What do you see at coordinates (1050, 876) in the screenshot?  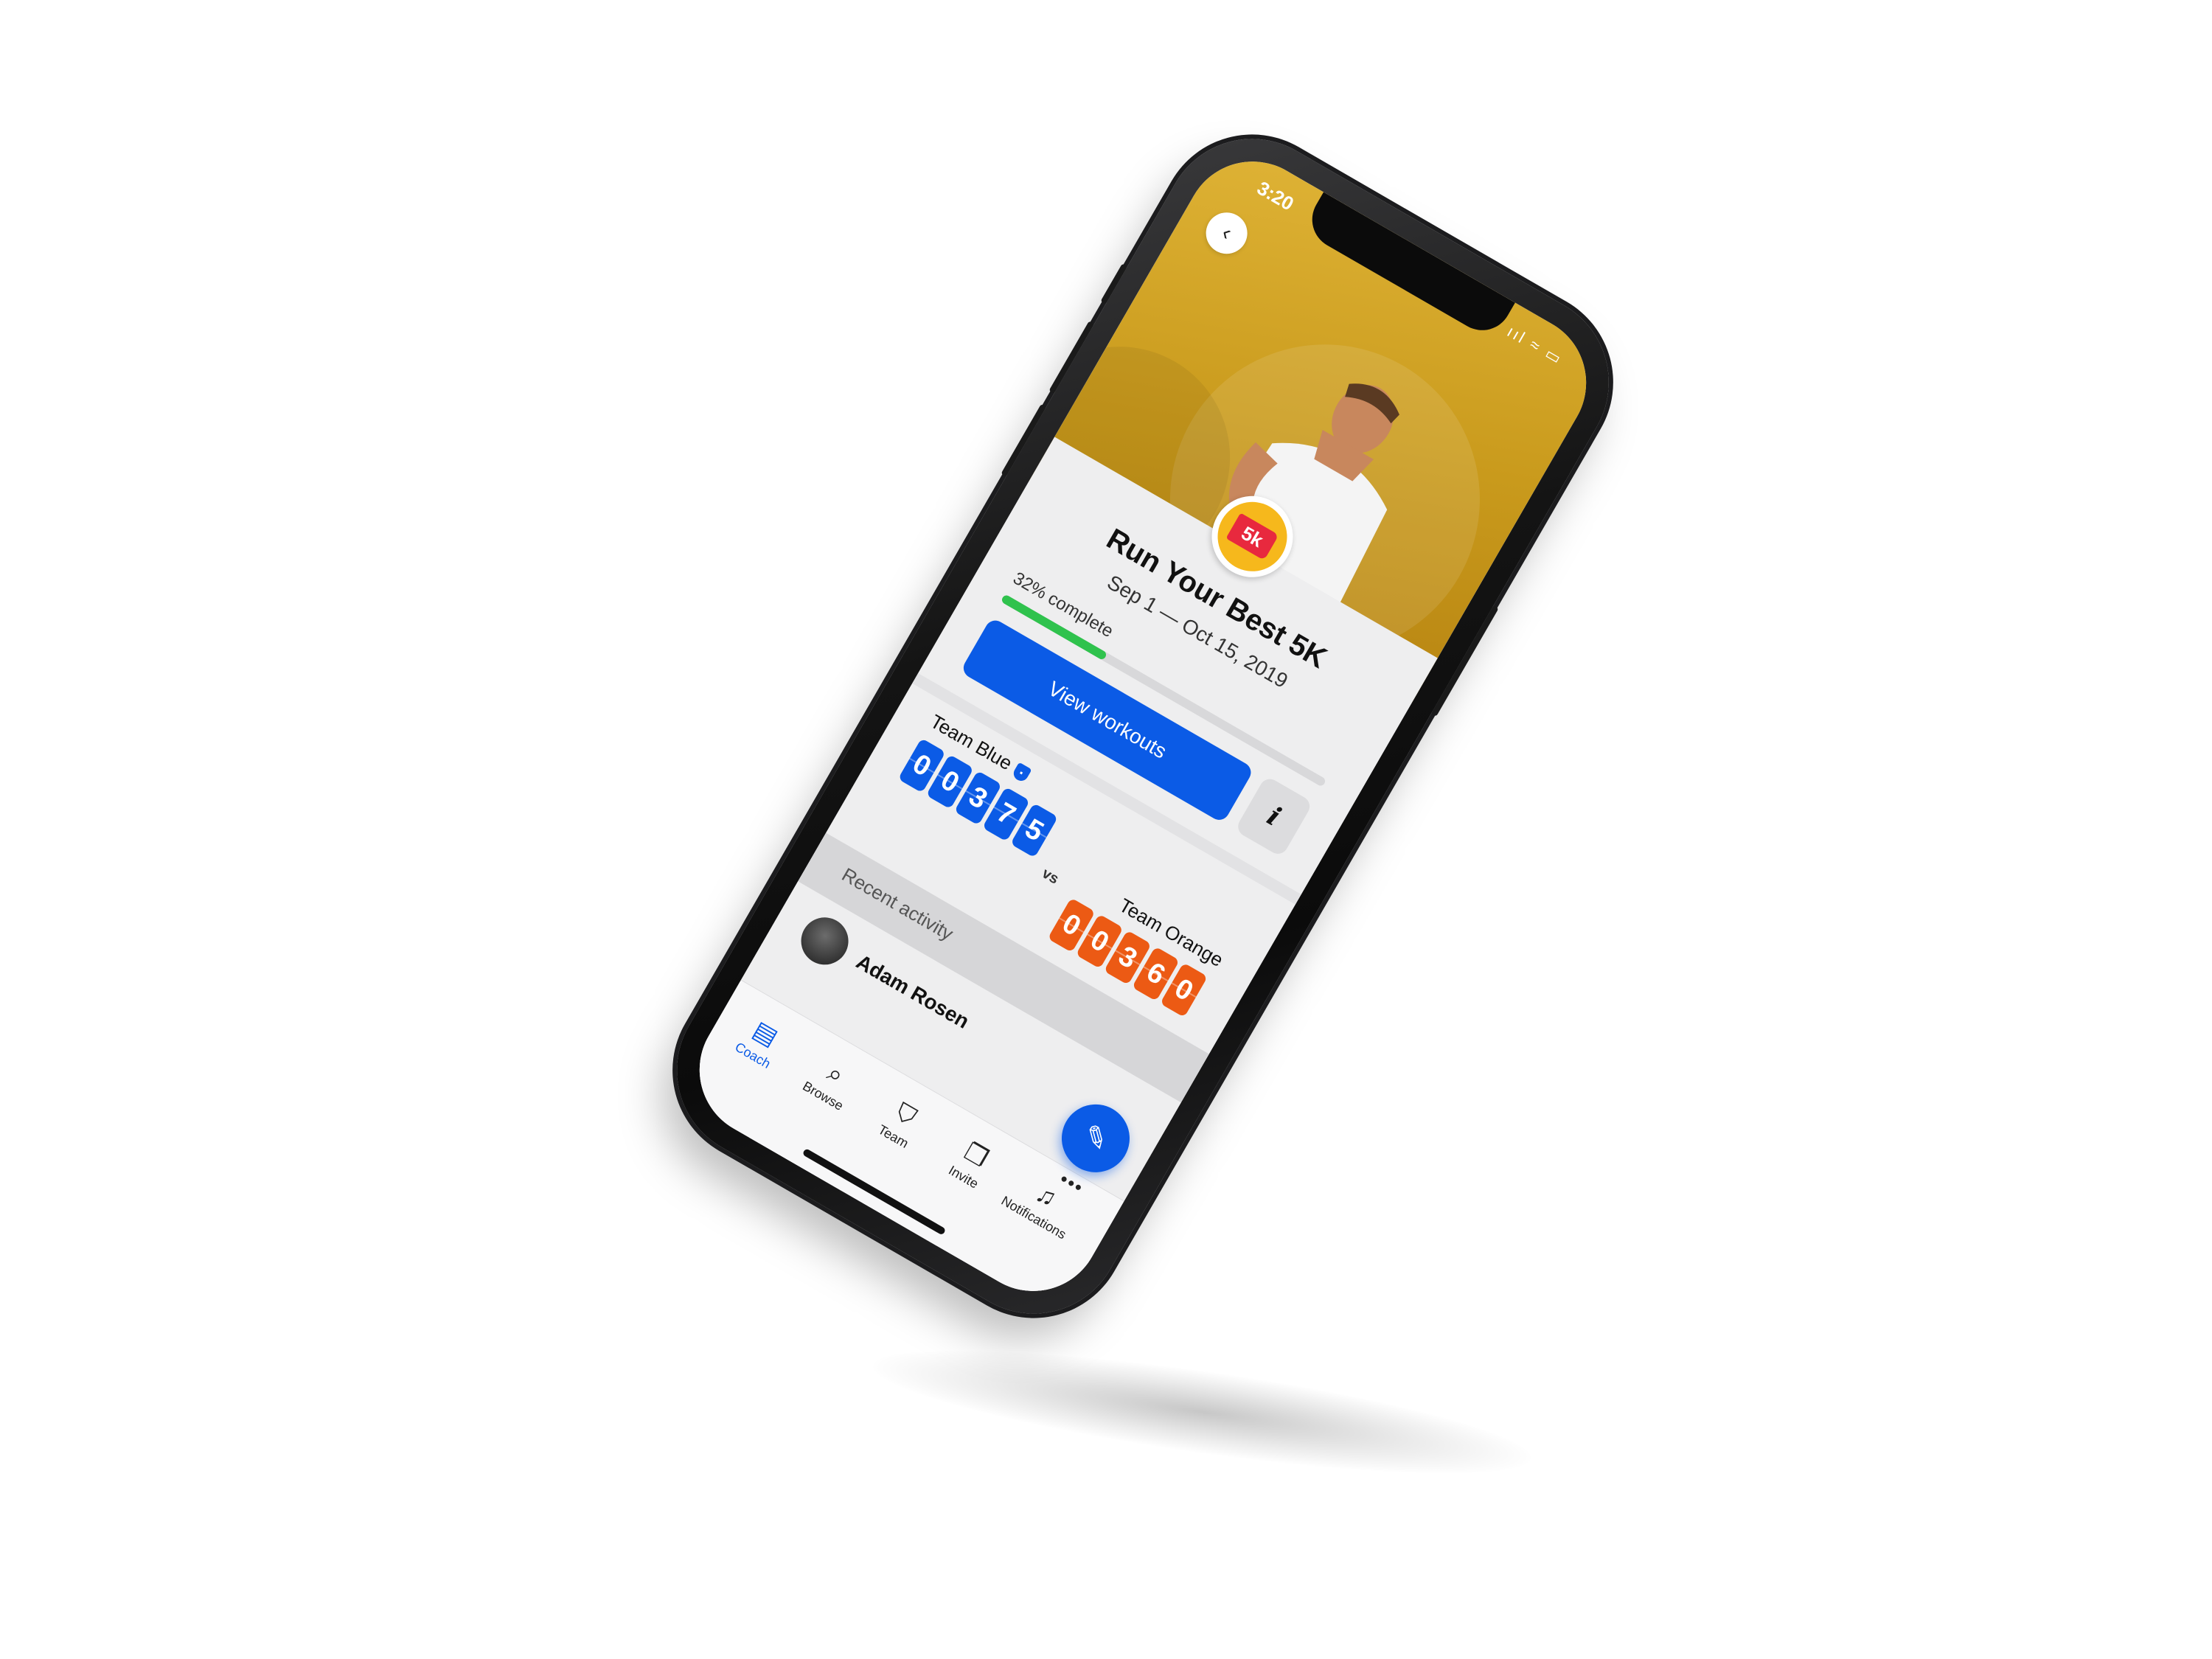 I see `vs-label: vs` at bounding box center [1050, 876].